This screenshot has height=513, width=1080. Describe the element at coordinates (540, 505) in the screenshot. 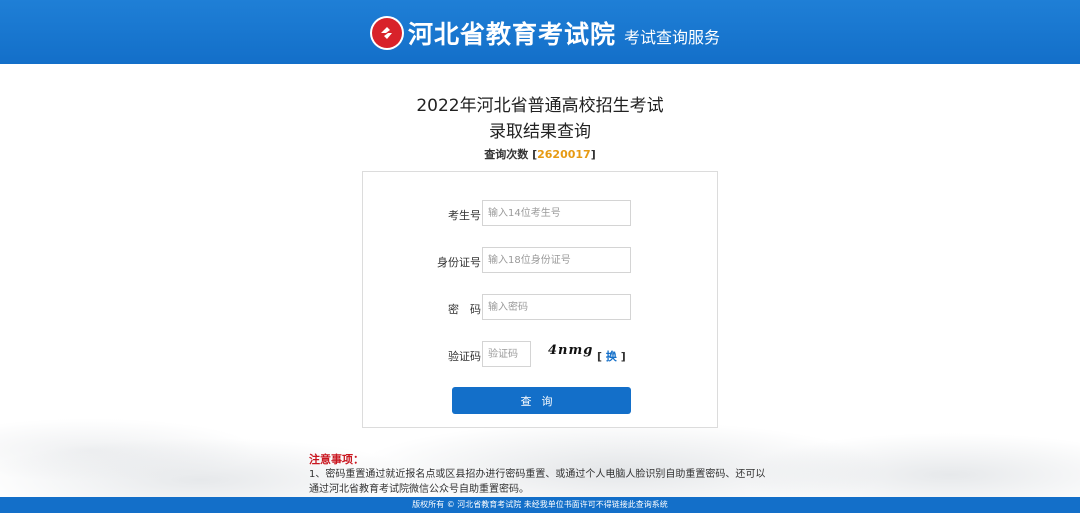

I see `footer-copyright: 版权所有 © 河北省教育考试院 未经我单位书面许可不得链接此查询系统` at that location.